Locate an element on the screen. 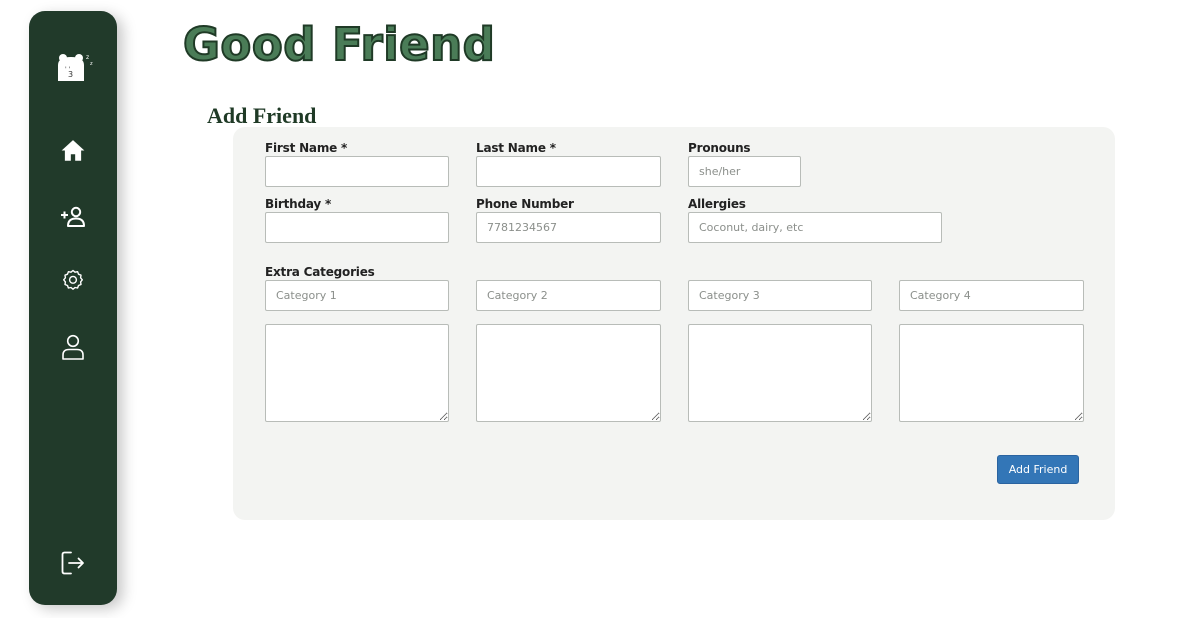 The height and width of the screenshot is (618, 1184). birthday-input is located at coordinates (357, 227).